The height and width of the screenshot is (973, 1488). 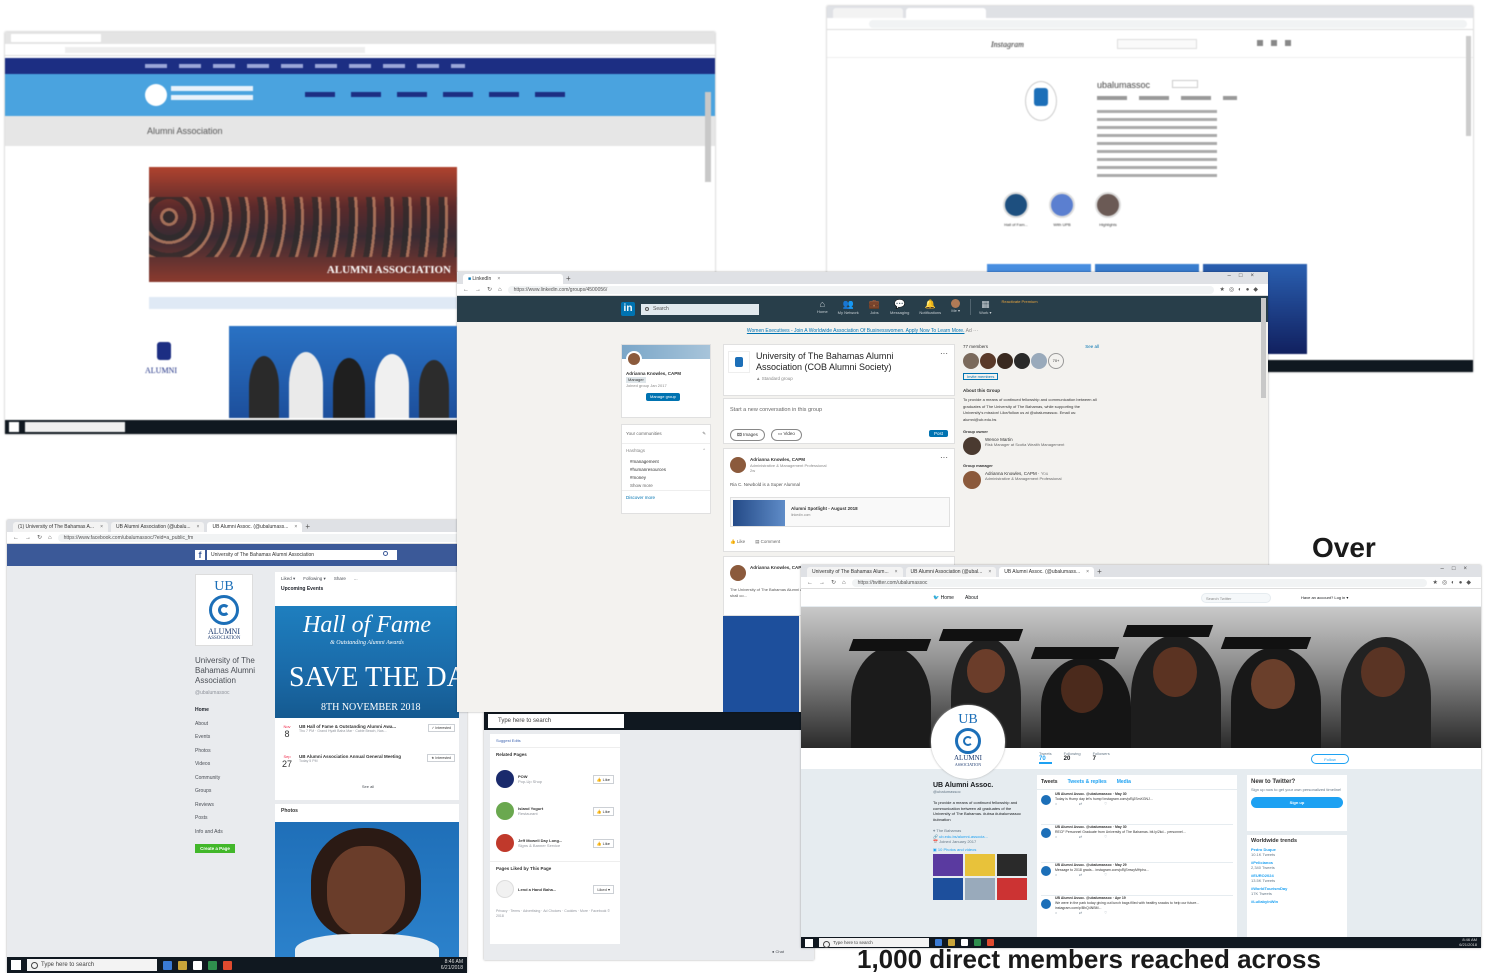 What do you see at coordinates (1330, 759) in the screenshot?
I see `follow-button: Follow` at bounding box center [1330, 759].